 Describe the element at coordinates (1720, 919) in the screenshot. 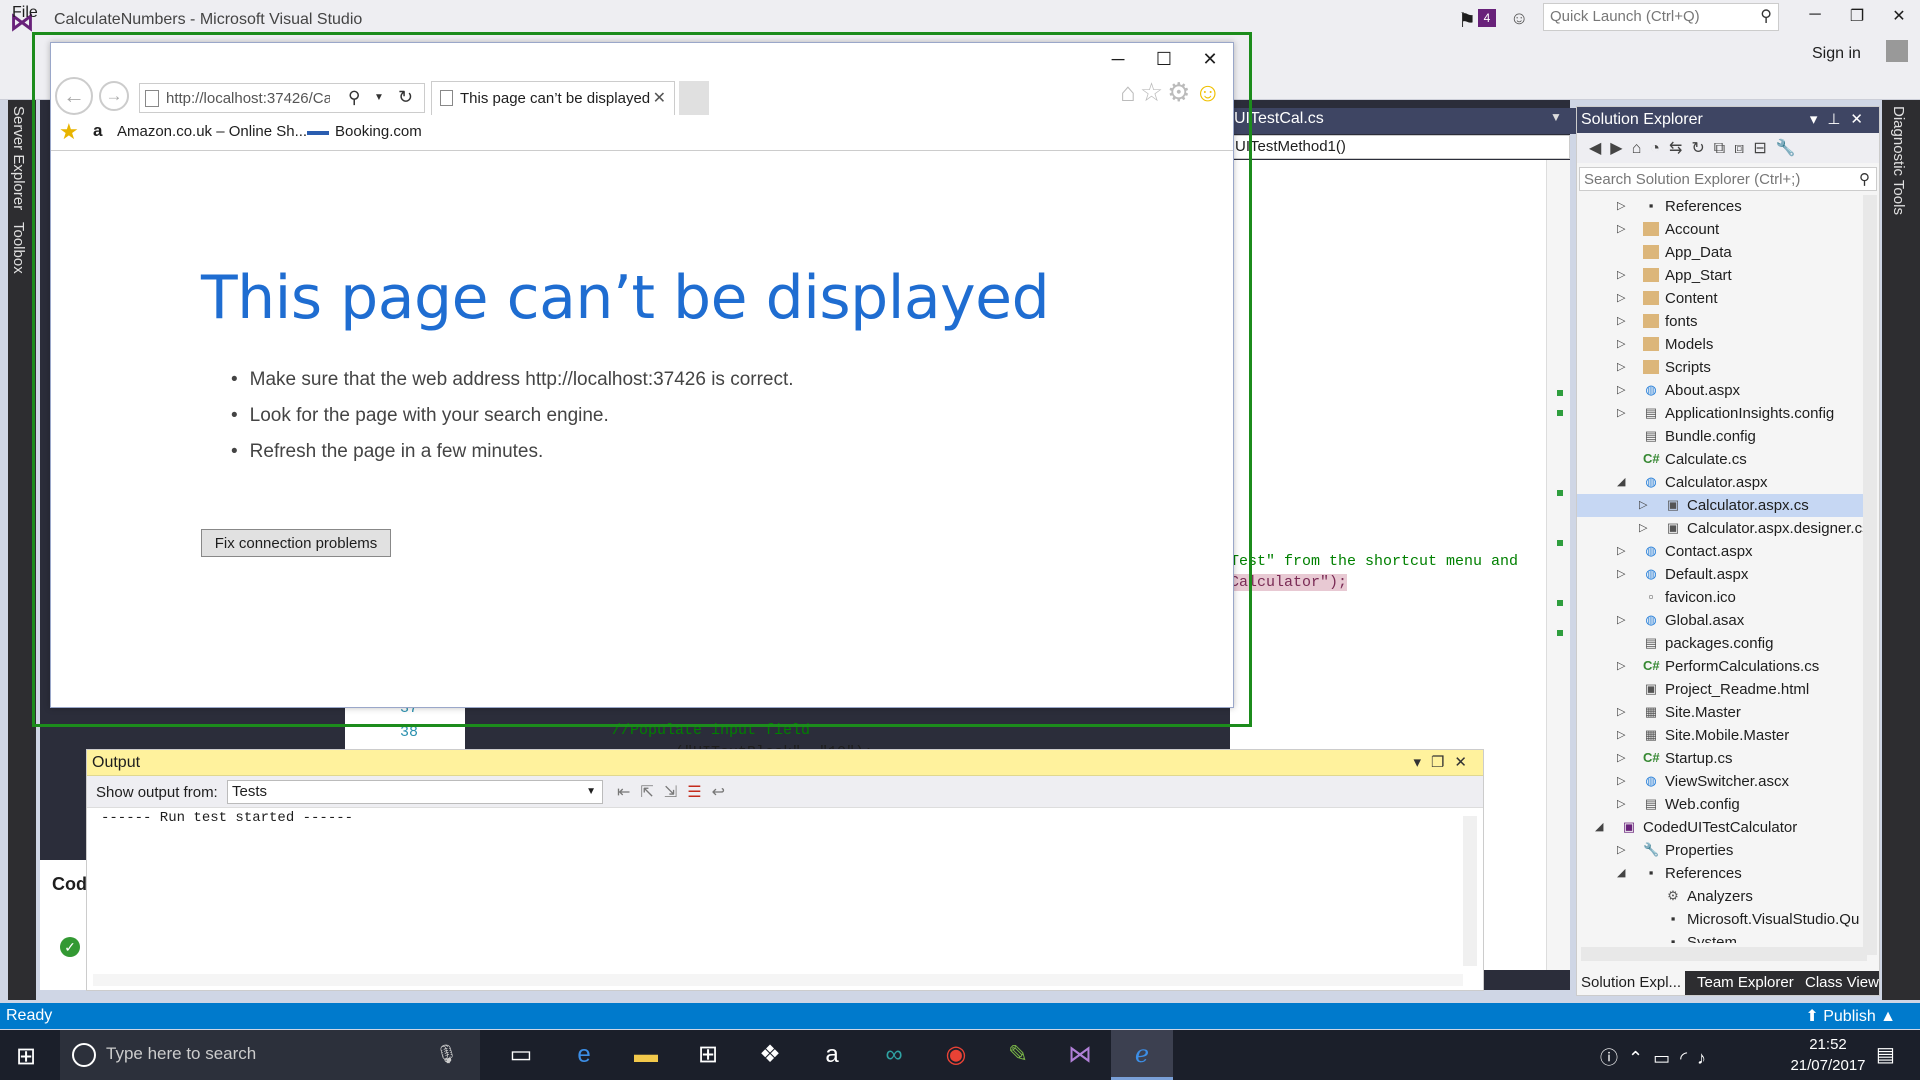

I see `tree-item: ▪ Microsoft.VisualStudio.Qu` at that location.